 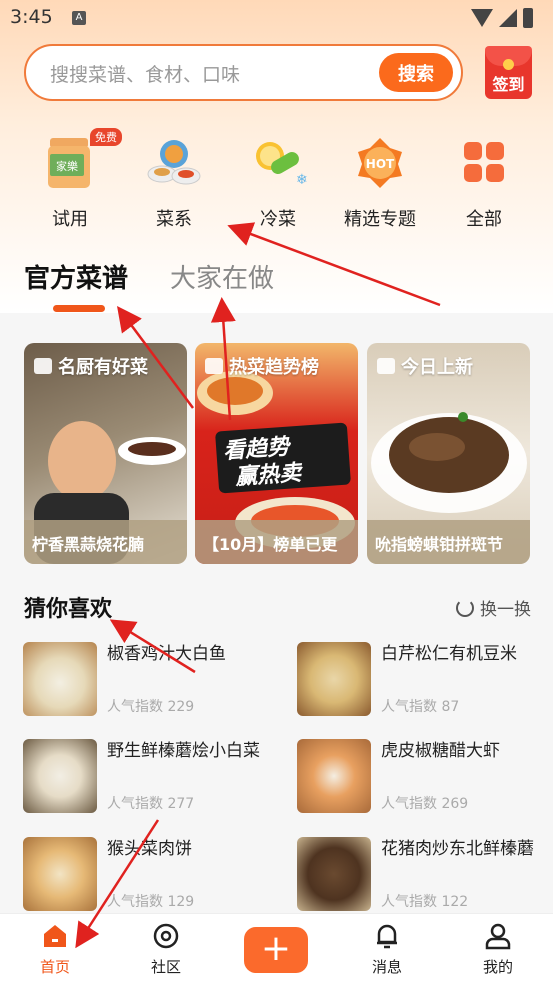 What do you see at coordinates (484, 219) in the screenshot?
I see `category-label: 全部` at bounding box center [484, 219].